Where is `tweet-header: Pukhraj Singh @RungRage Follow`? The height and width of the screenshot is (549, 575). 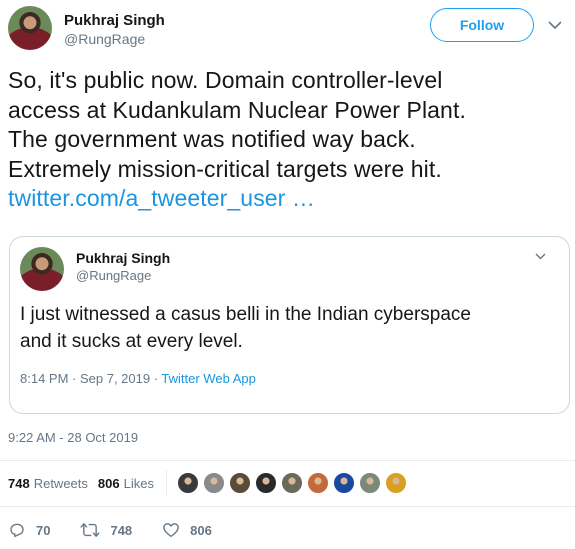
tweet-header: Pukhraj Singh @RungRage Follow is located at coordinates (288, 29).